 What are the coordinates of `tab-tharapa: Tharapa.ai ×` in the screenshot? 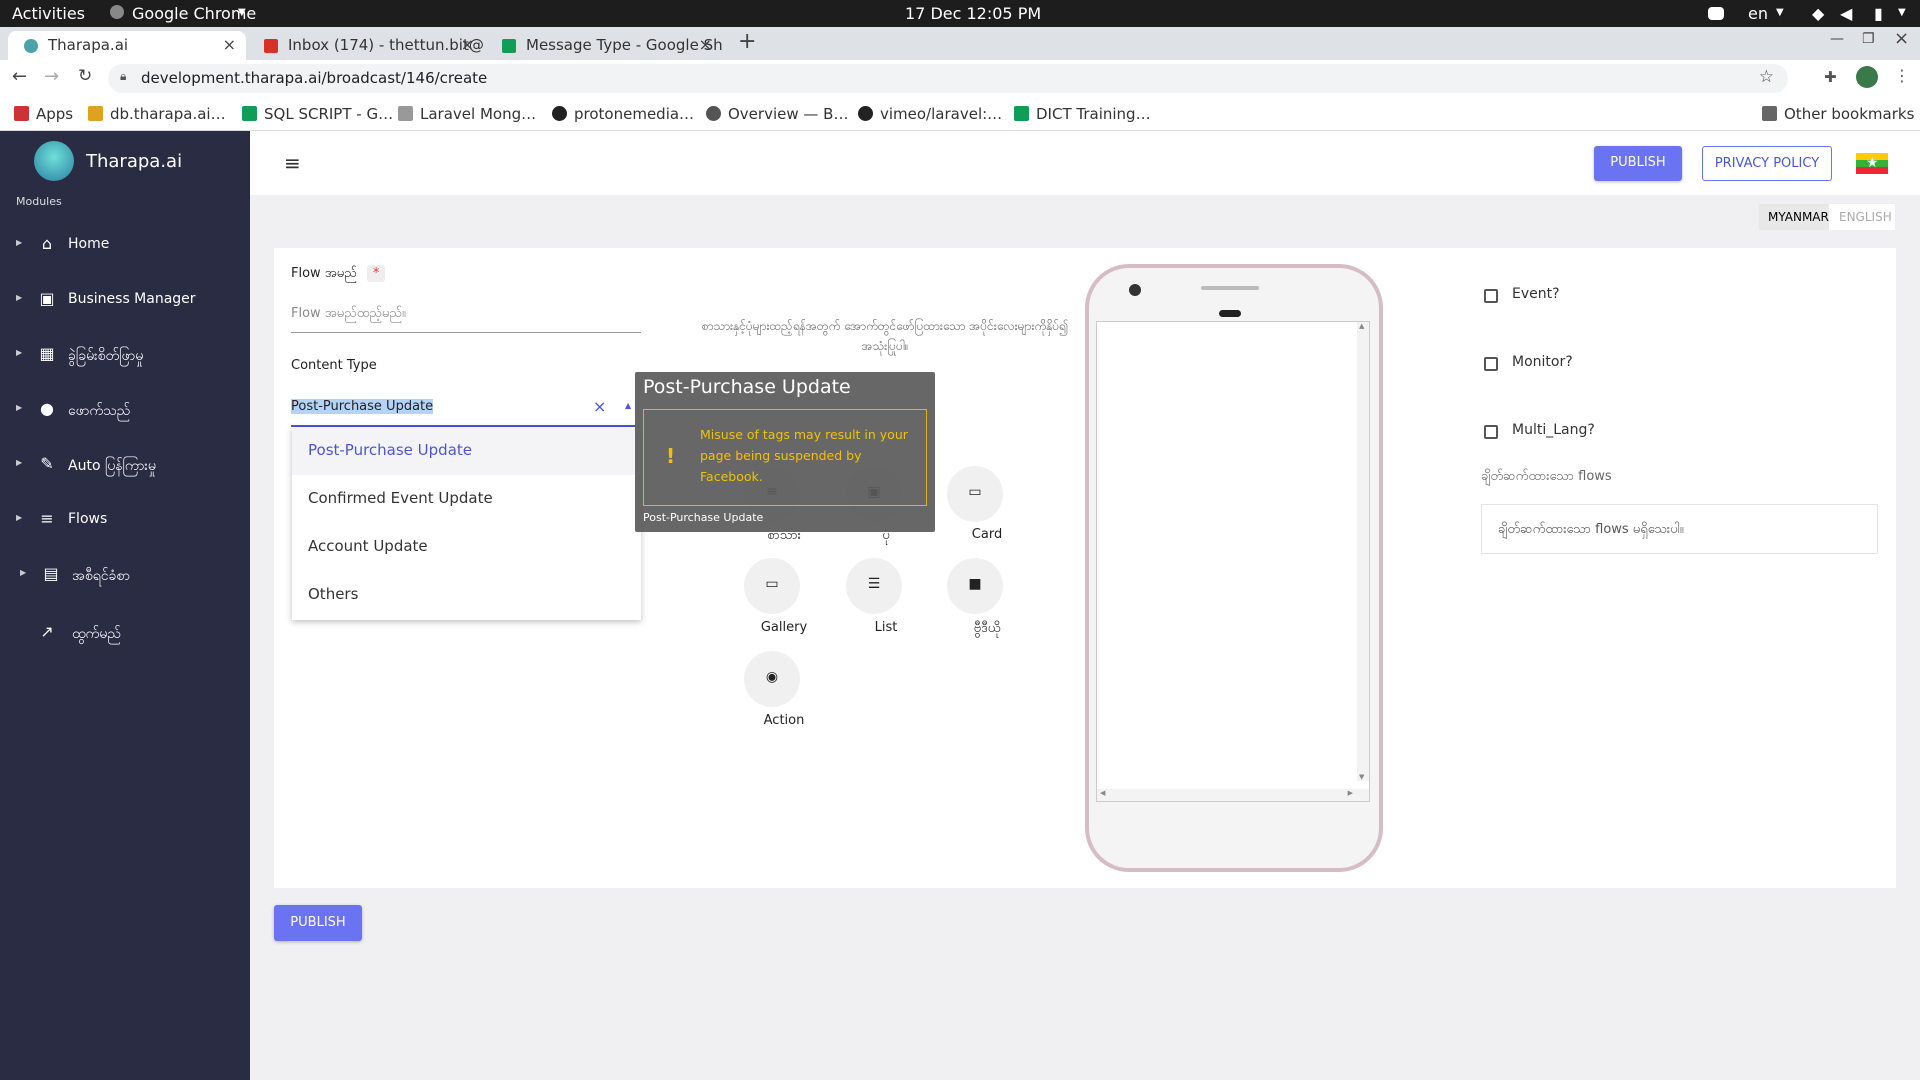 It's located at (127, 45).